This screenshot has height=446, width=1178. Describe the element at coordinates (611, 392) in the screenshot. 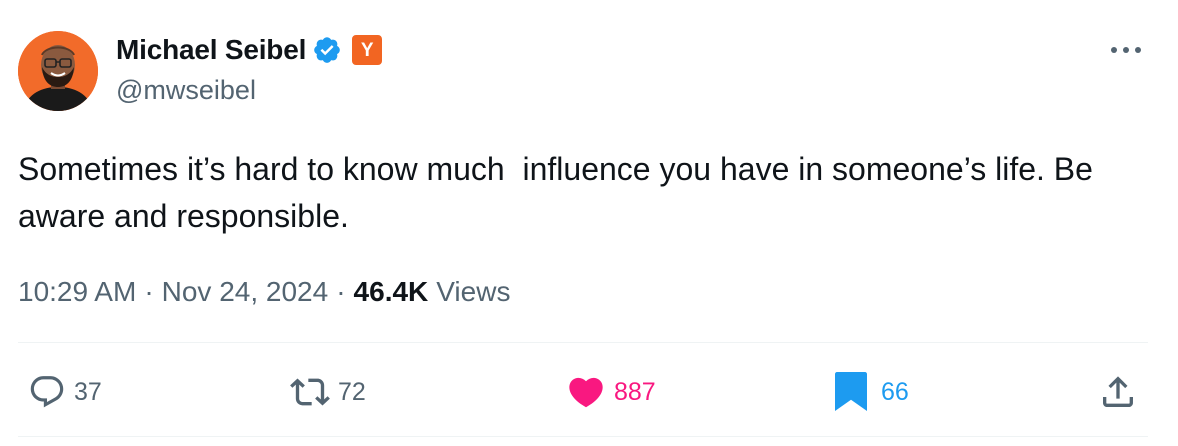

I see `like-button: 887` at that location.